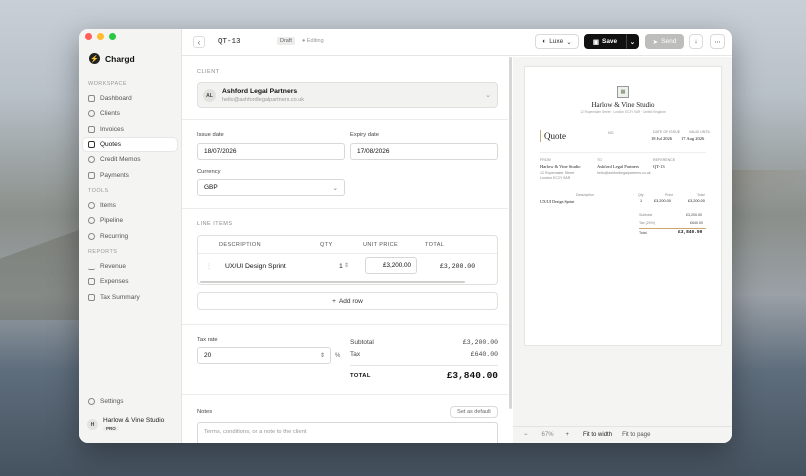 The height and width of the screenshot is (476, 806). I want to click on item-unit-price: £3,200.00, so click(391, 265).